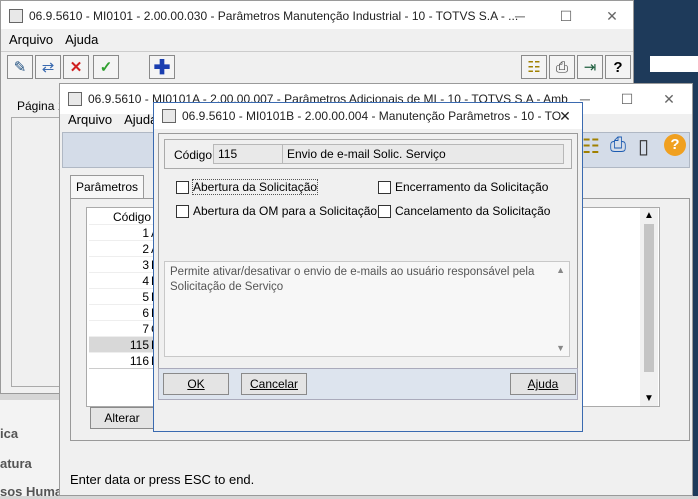 The width and height of the screenshot is (698, 499). What do you see at coordinates (643, 146) in the screenshot?
I see `exit-icon: ▯` at bounding box center [643, 146].